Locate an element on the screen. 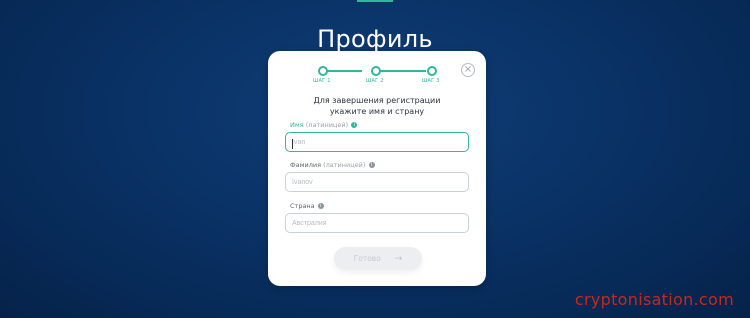 This screenshot has width=750, height=318. step-3-label: ШАГ 3 is located at coordinates (431, 81).